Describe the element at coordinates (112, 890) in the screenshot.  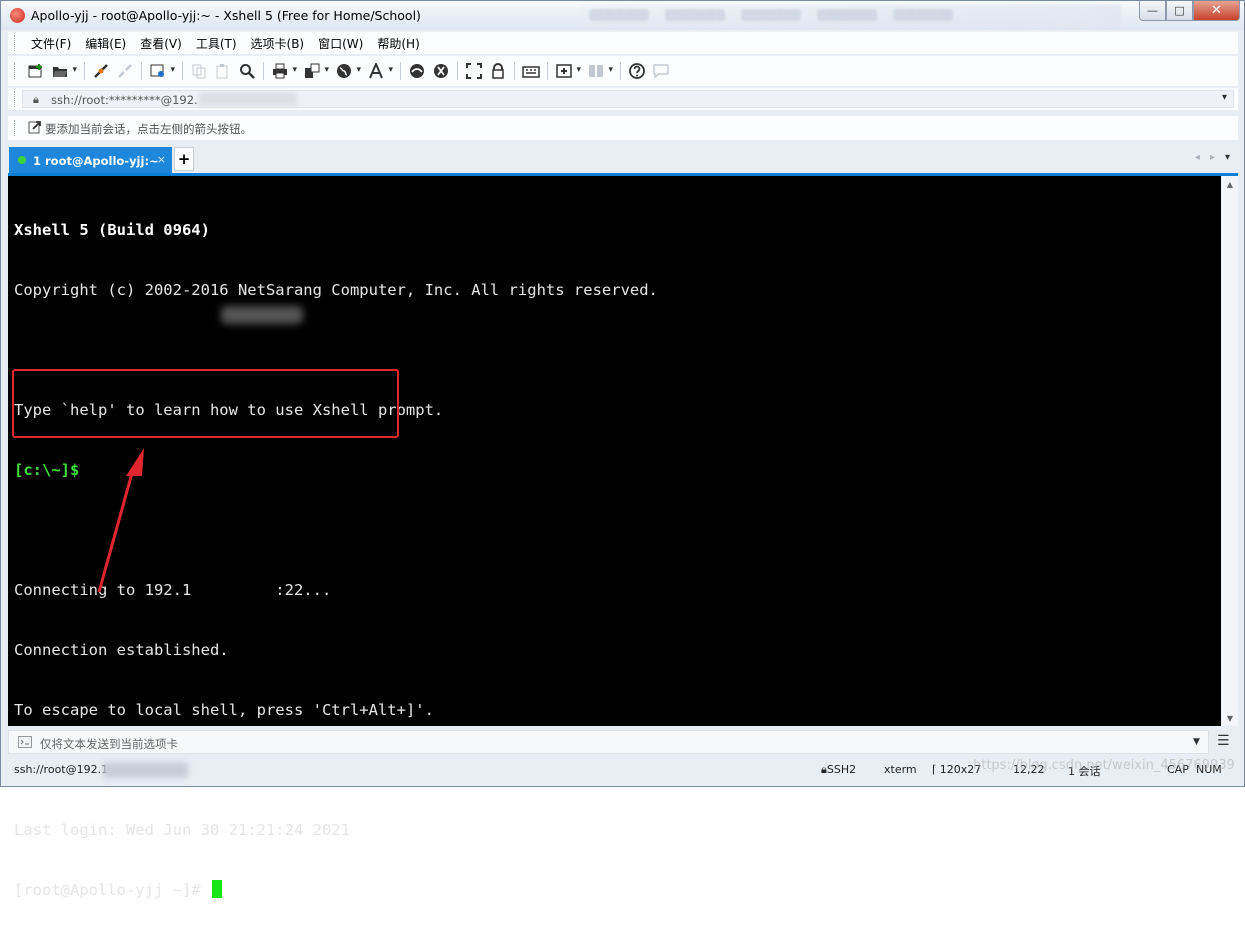
I see `remote-prompt: [root@Apollo-yjj ~]#` at that location.